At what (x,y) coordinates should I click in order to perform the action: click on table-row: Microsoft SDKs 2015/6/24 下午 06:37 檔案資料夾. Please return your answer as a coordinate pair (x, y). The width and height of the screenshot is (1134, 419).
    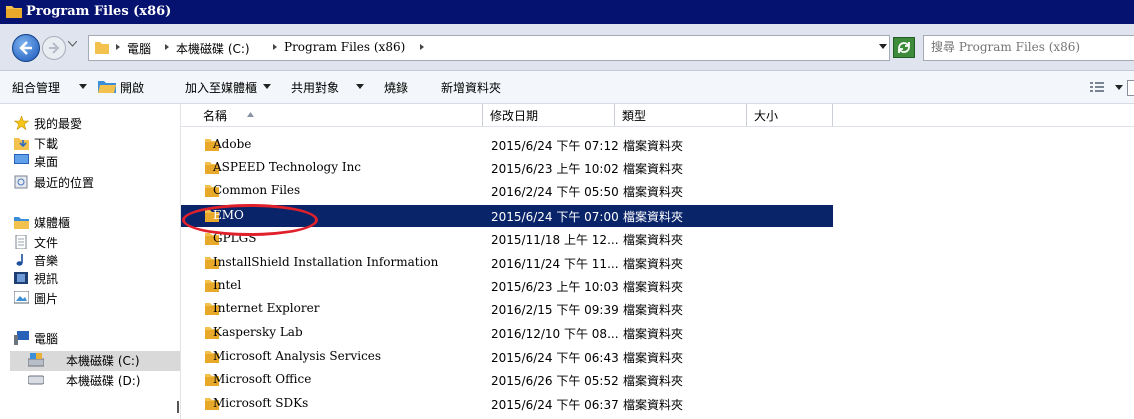
    Looking at the image, I should click on (507, 404).